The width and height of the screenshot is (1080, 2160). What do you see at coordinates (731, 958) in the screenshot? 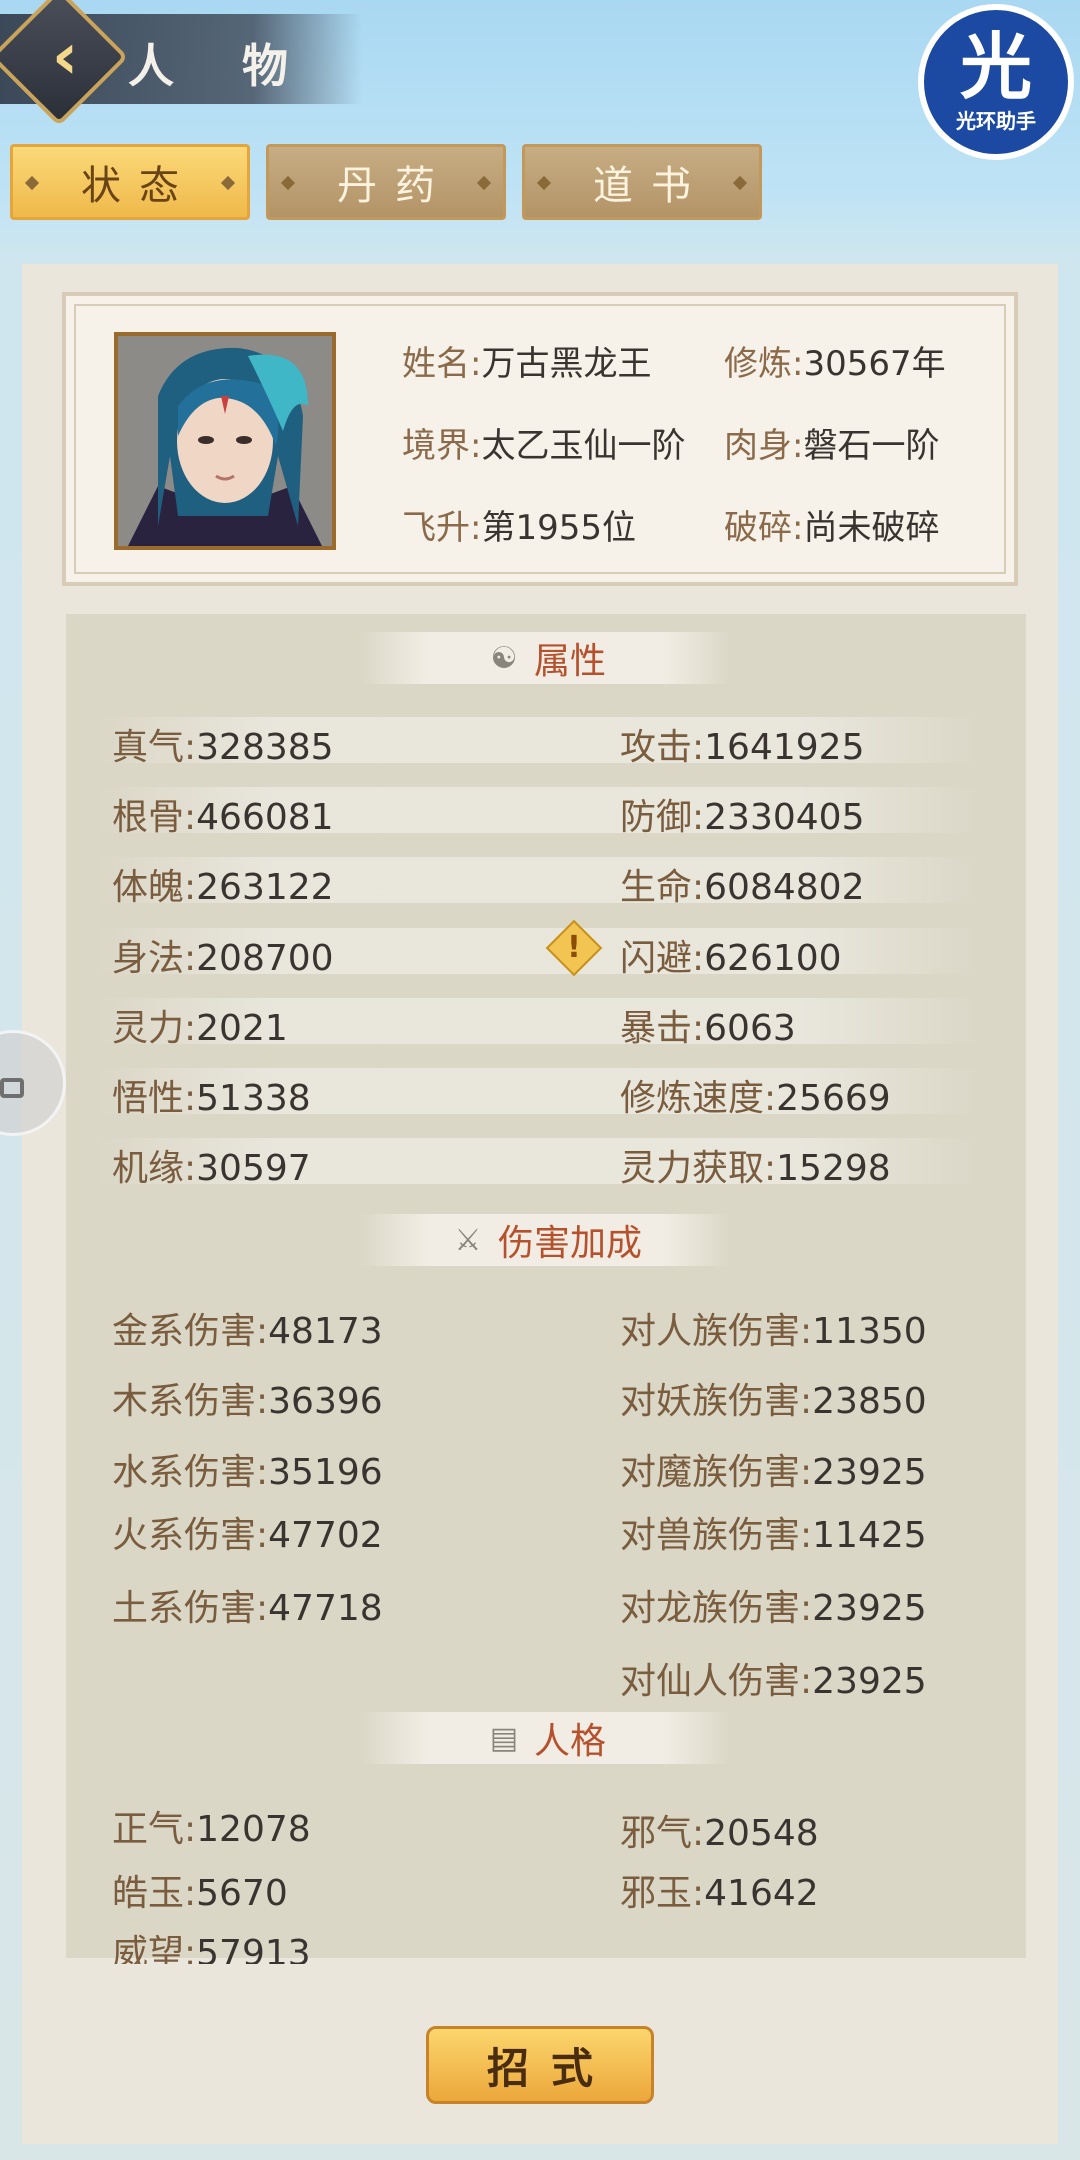
I see `attr-right-3: 闪避:626100` at bounding box center [731, 958].